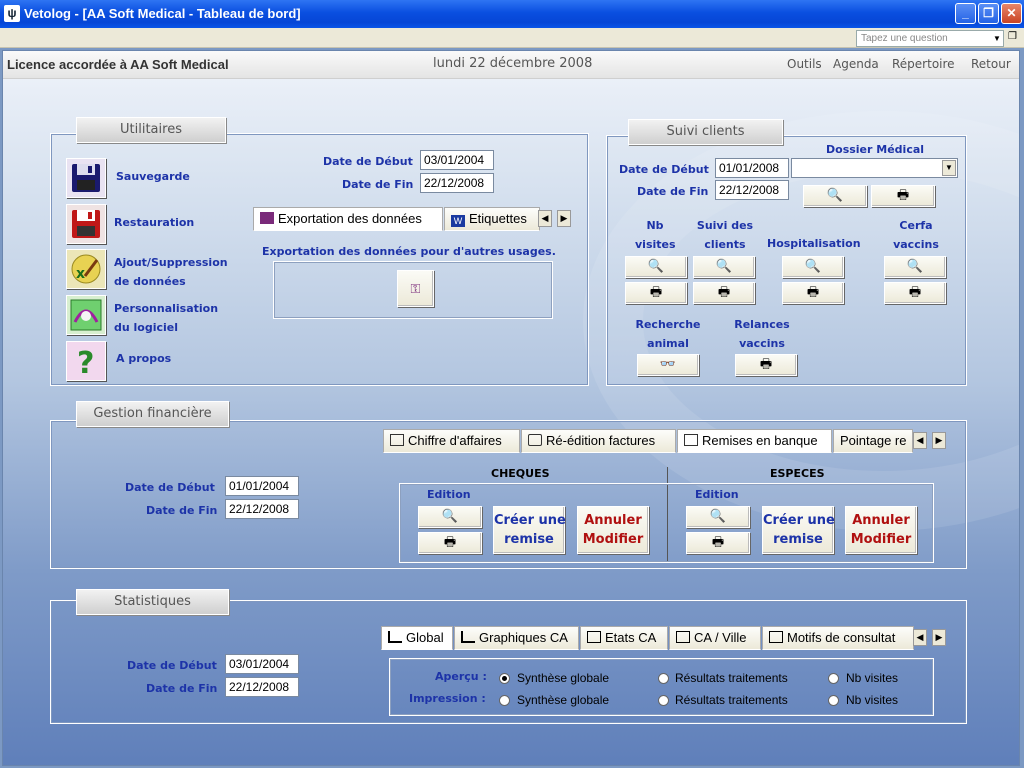 The image size is (1024, 768). Describe the element at coordinates (154, 222) in the screenshot. I see `restauration-label: Restauration` at that location.